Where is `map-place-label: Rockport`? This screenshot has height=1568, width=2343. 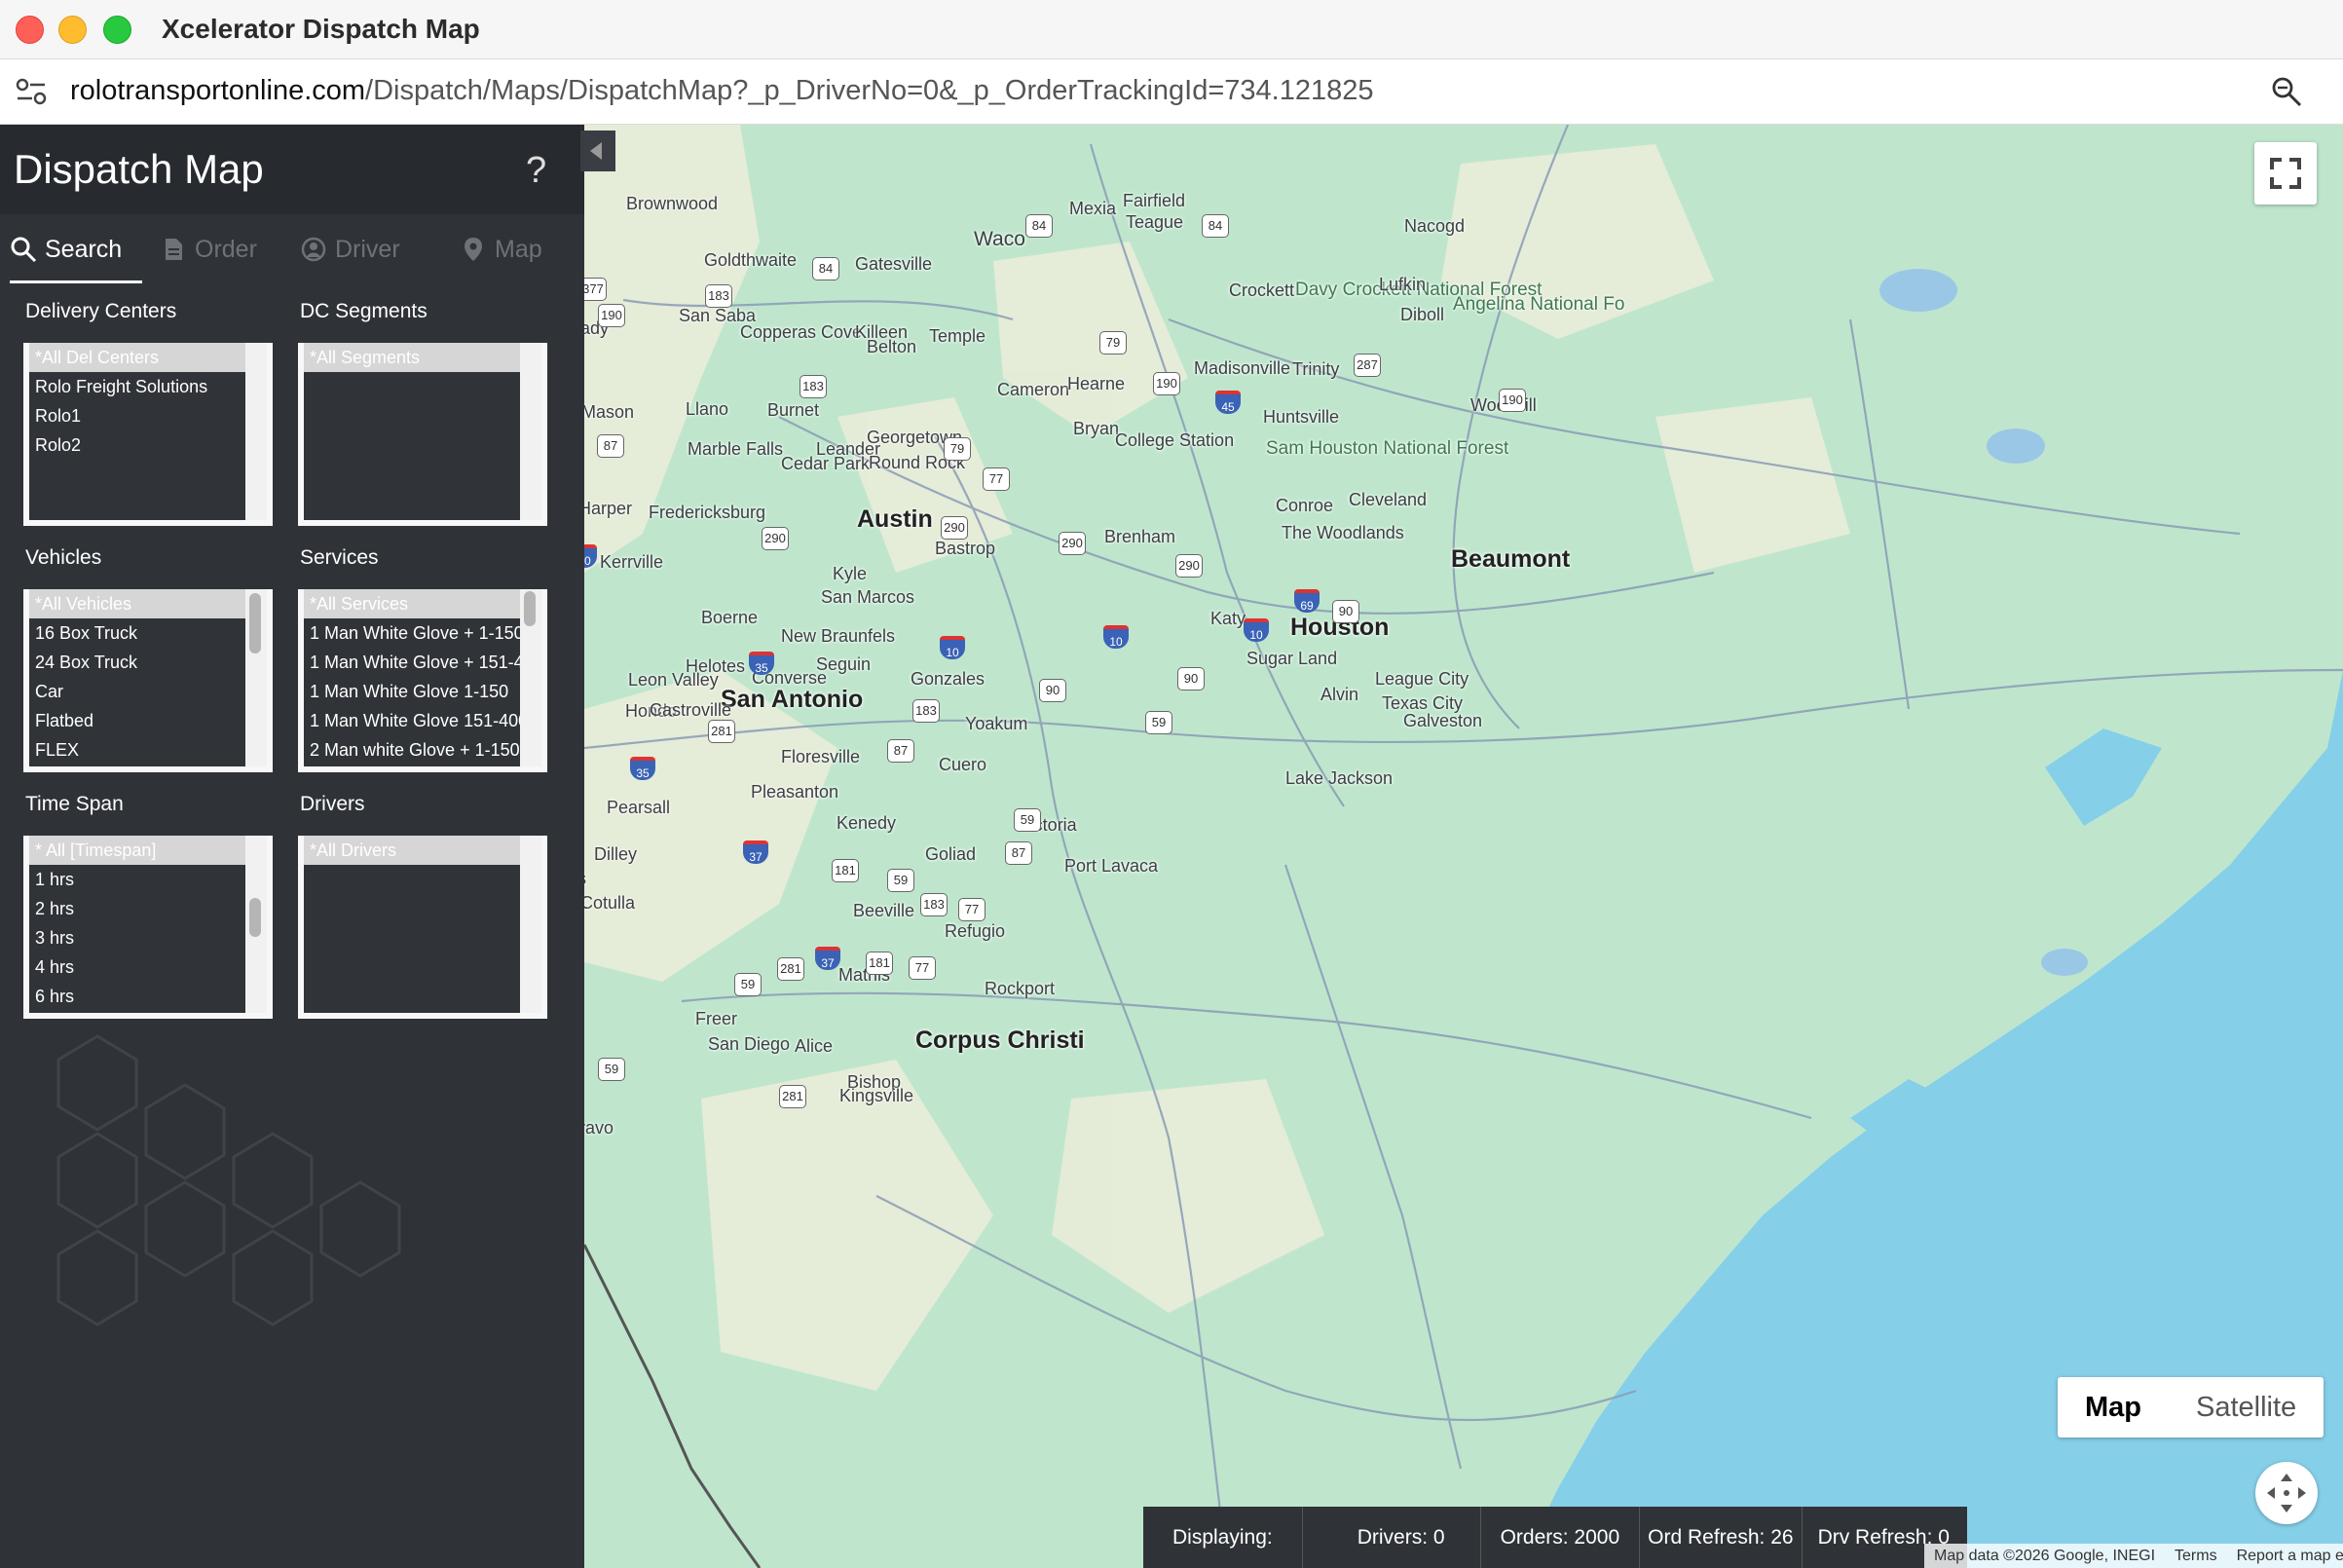 map-place-label: Rockport is located at coordinates (1020, 989).